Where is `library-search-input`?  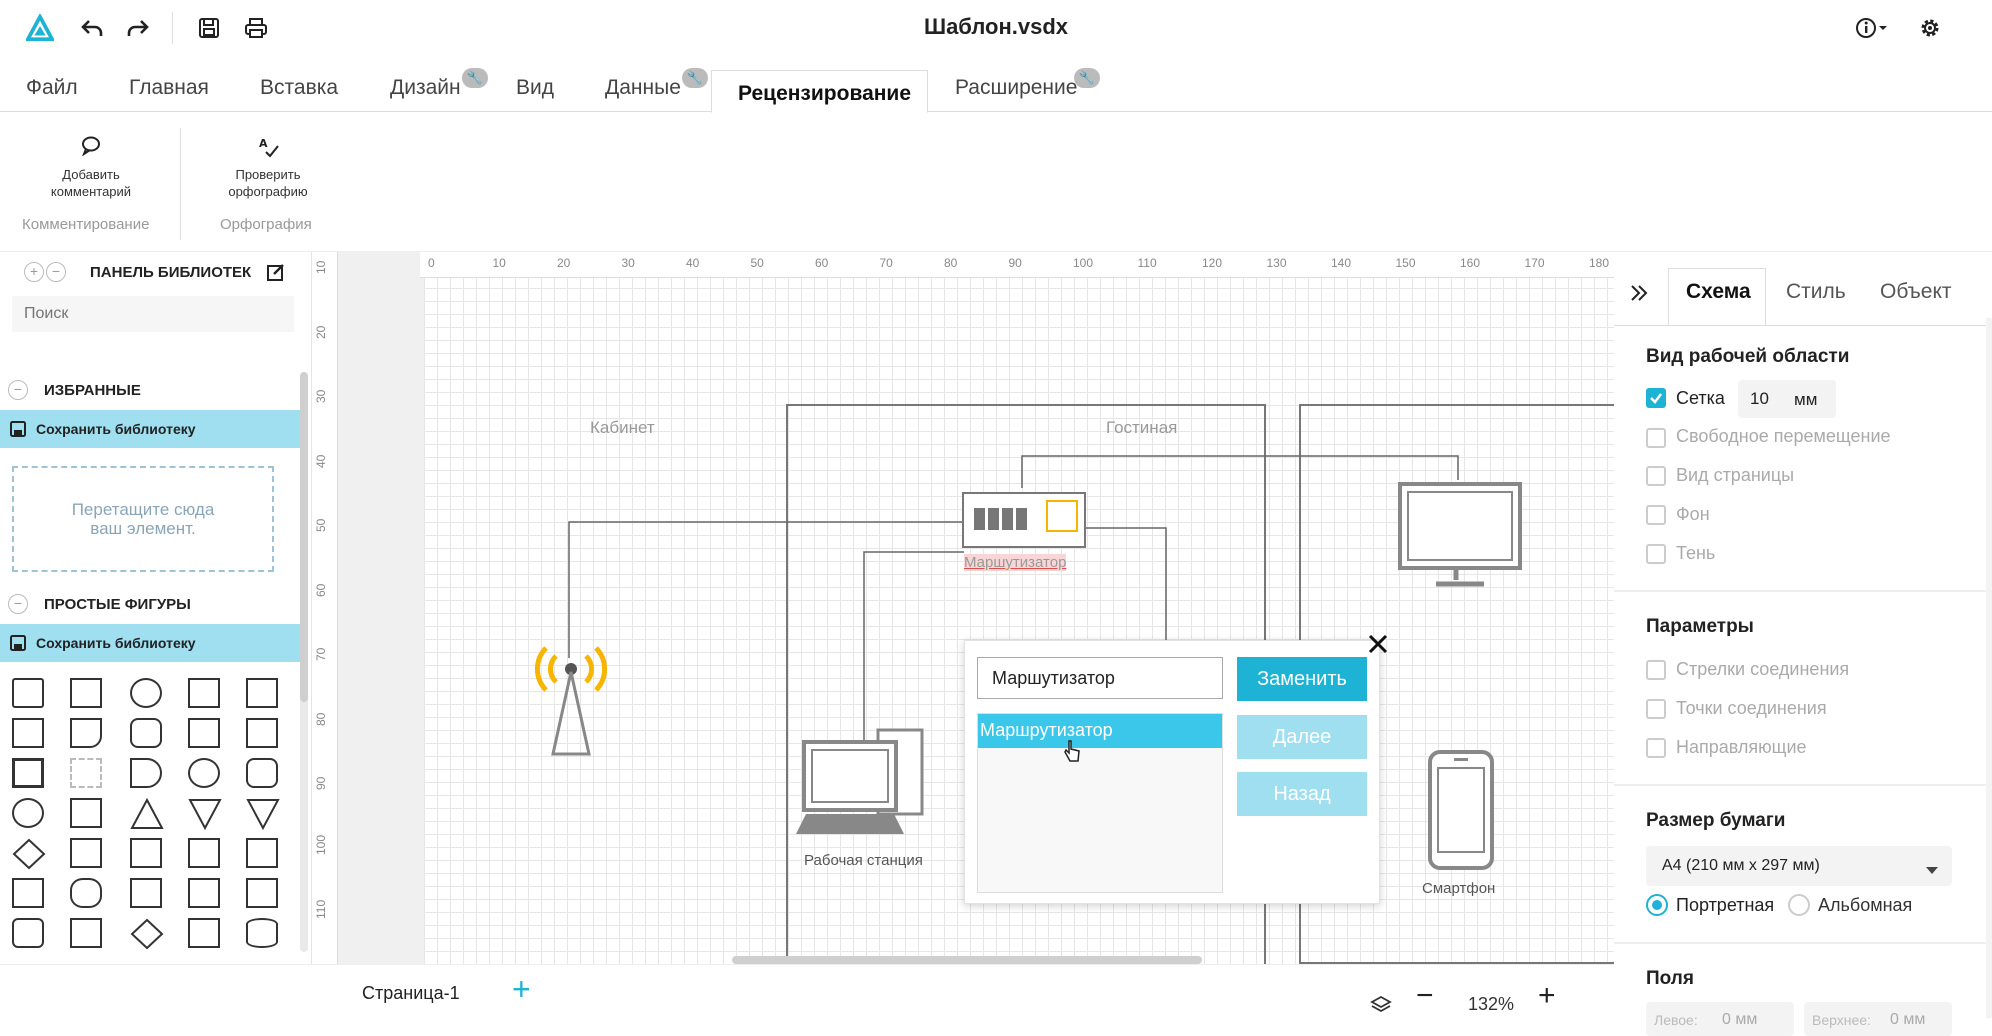
library-search-input is located at coordinates (153, 314).